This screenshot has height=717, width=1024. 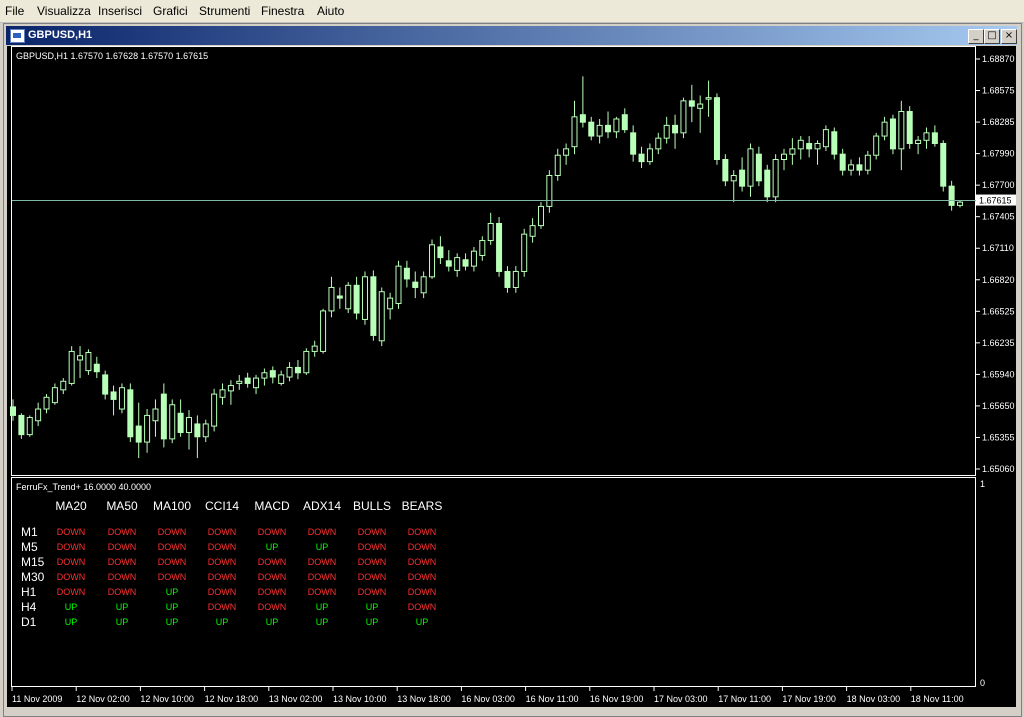 I want to click on menu-grafici: Grafici, so click(x=170, y=11).